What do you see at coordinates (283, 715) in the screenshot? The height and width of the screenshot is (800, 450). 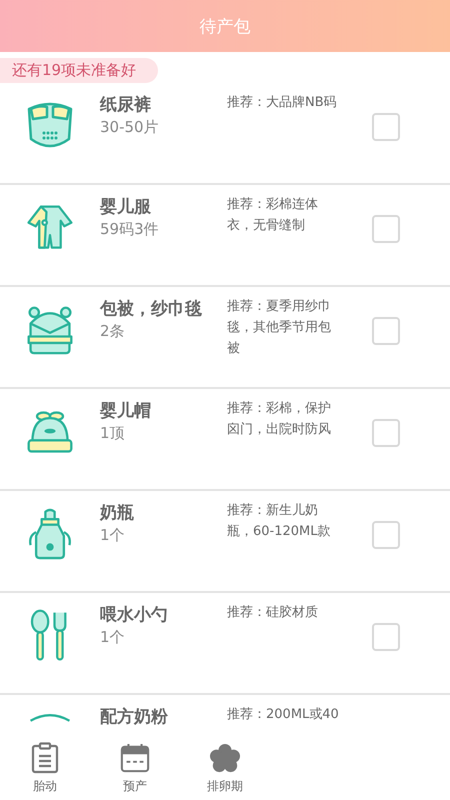 I see `item-recommendation: 推荐：200ML或40` at bounding box center [283, 715].